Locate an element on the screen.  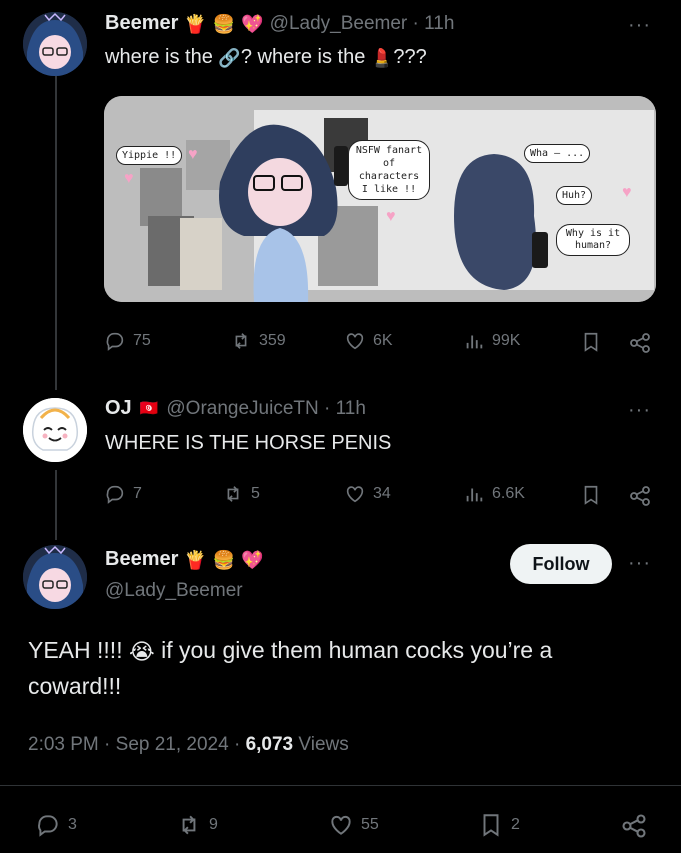
bookmark-count: 2 is located at coordinates (515, 824).